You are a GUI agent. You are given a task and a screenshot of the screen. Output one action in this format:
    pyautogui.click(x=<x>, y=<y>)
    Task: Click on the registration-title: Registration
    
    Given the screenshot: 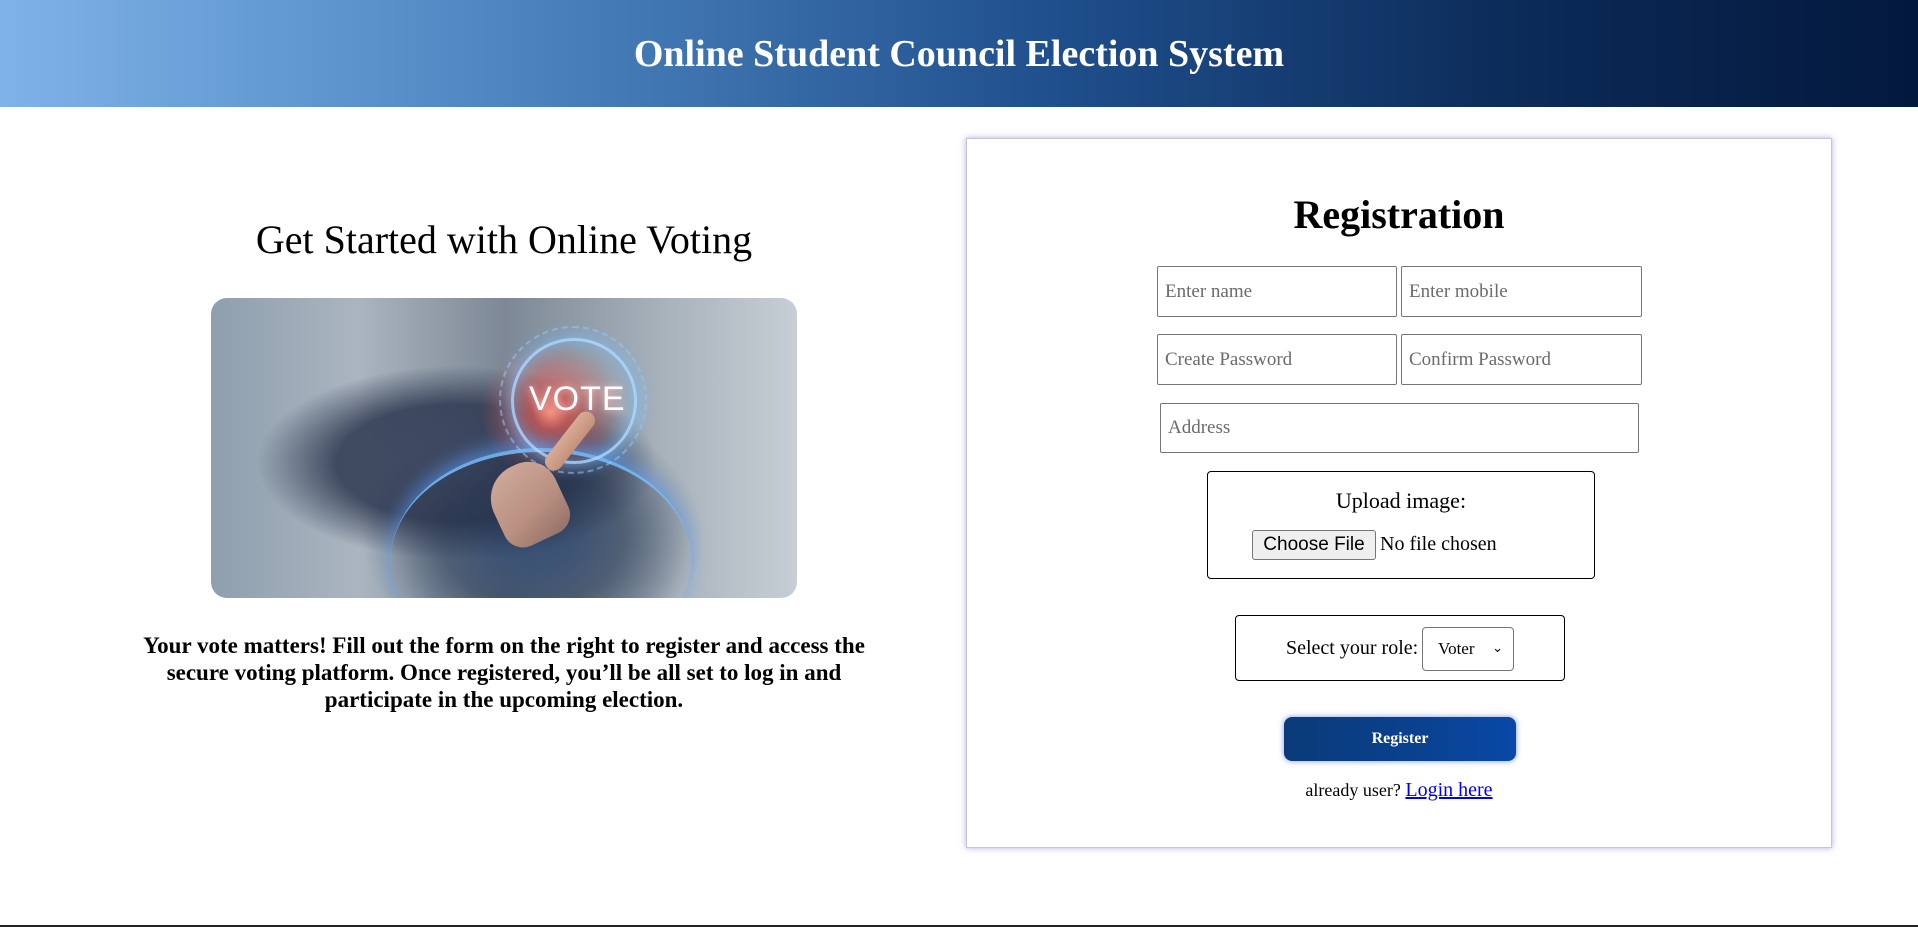 What is the action you would take?
    pyautogui.click(x=1399, y=214)
    